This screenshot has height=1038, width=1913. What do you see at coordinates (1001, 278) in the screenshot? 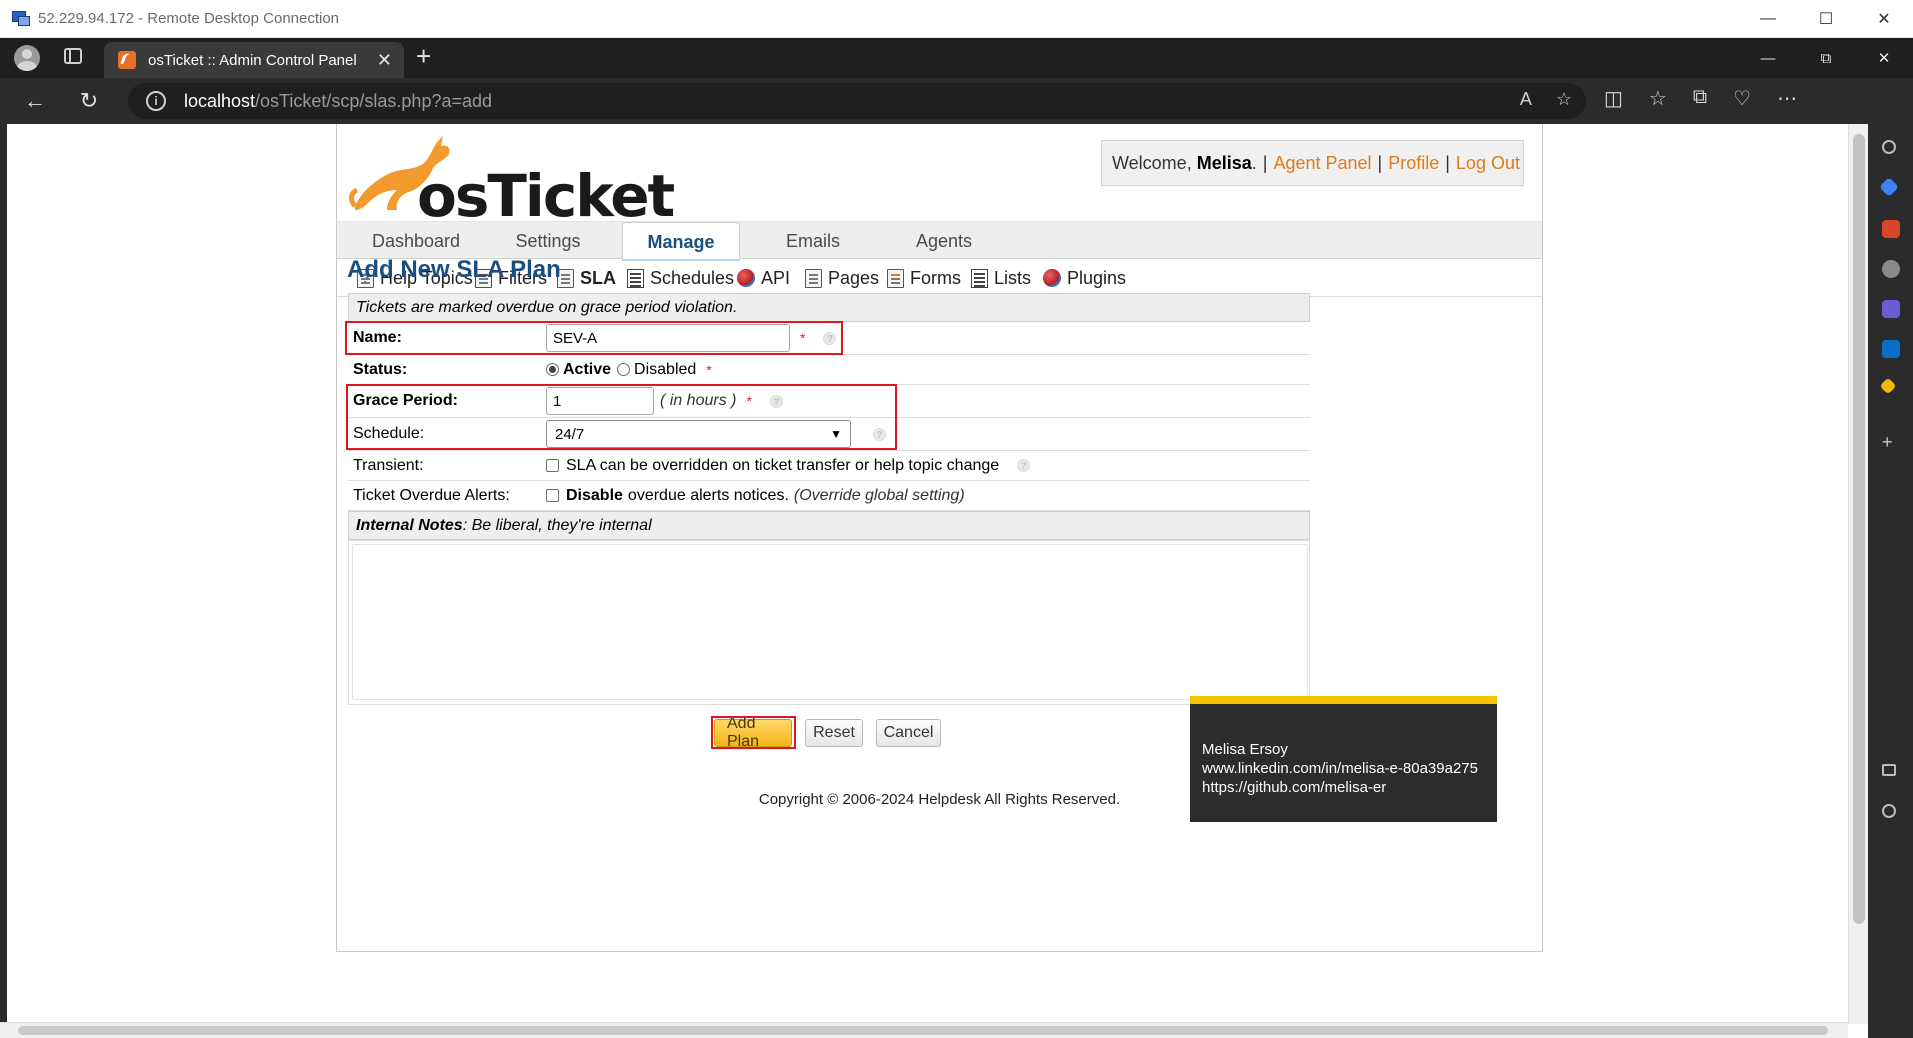
I see `subtab-lists: Lists` at bounding box center [1001, 278].